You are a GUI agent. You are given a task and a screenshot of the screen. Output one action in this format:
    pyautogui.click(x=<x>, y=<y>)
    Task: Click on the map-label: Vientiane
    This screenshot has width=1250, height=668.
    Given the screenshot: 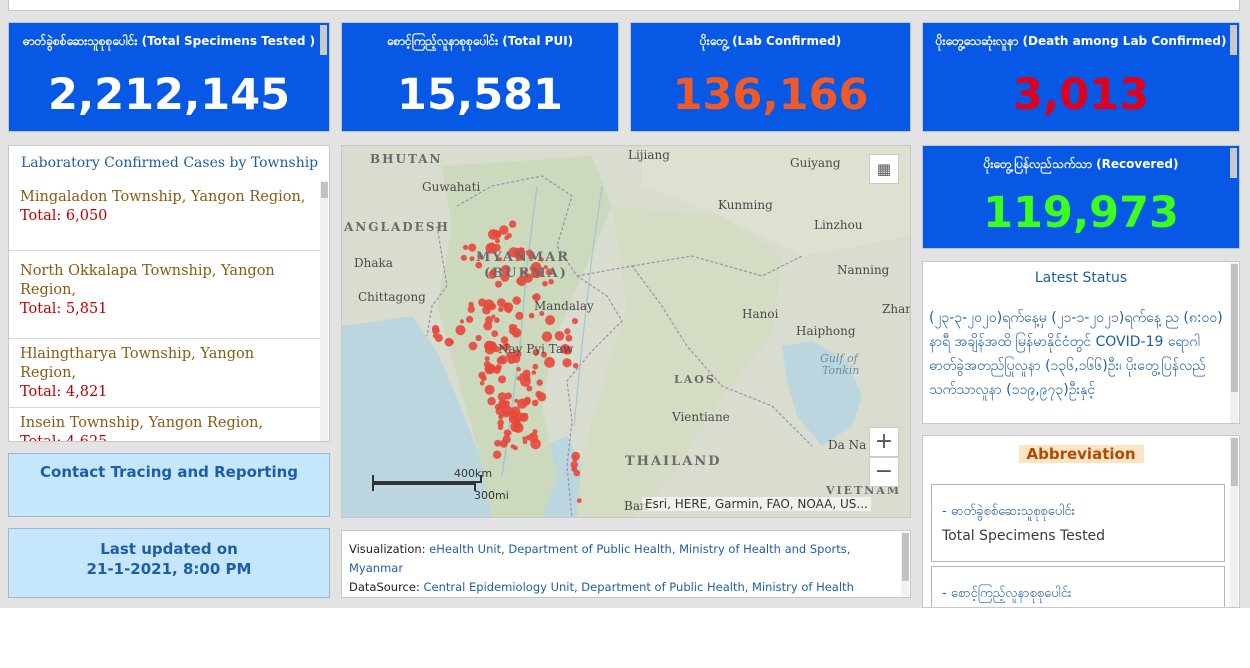 What is the action you would take?
    pyautogui.click(x=701, y=417)
    